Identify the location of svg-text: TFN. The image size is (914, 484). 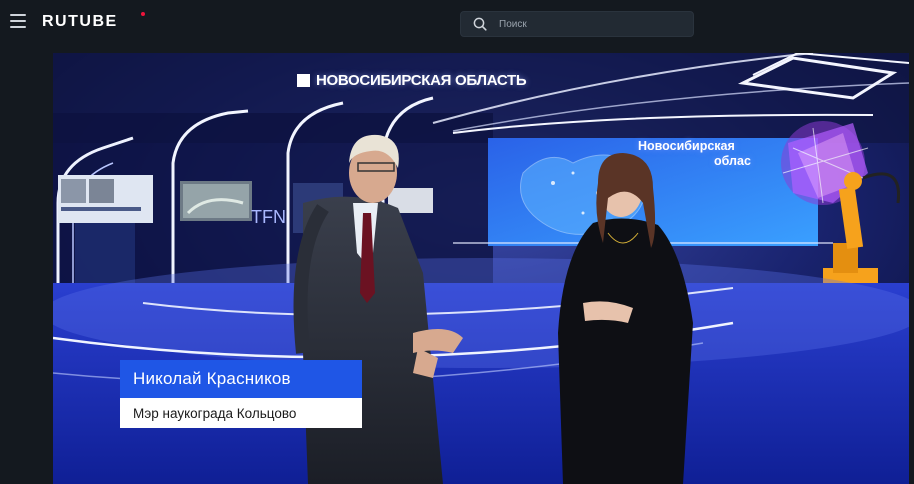
(268, 217).